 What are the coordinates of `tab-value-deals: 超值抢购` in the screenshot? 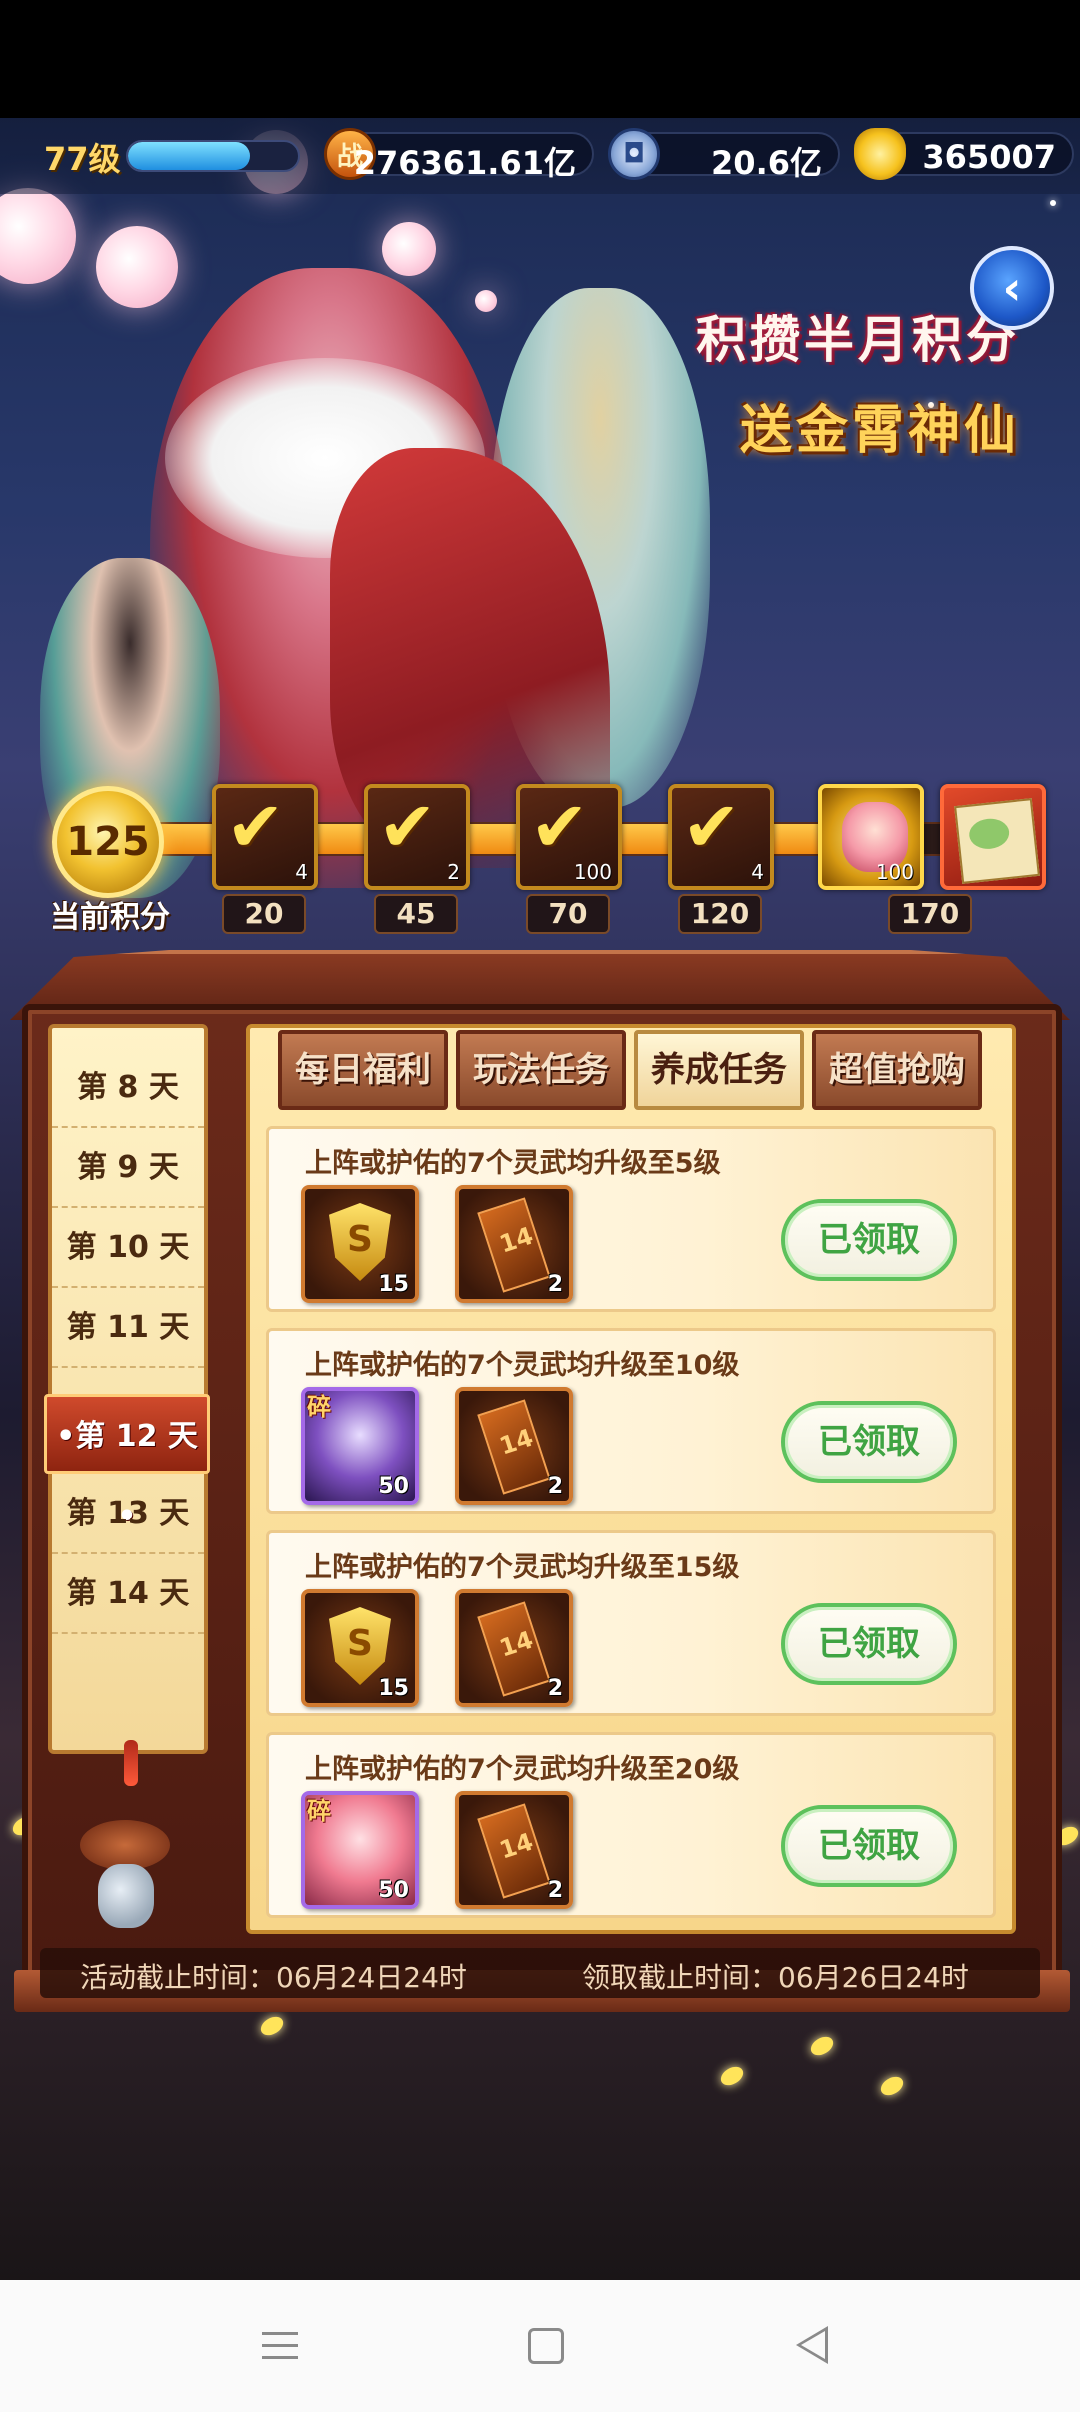 It's located at (897, 1070).